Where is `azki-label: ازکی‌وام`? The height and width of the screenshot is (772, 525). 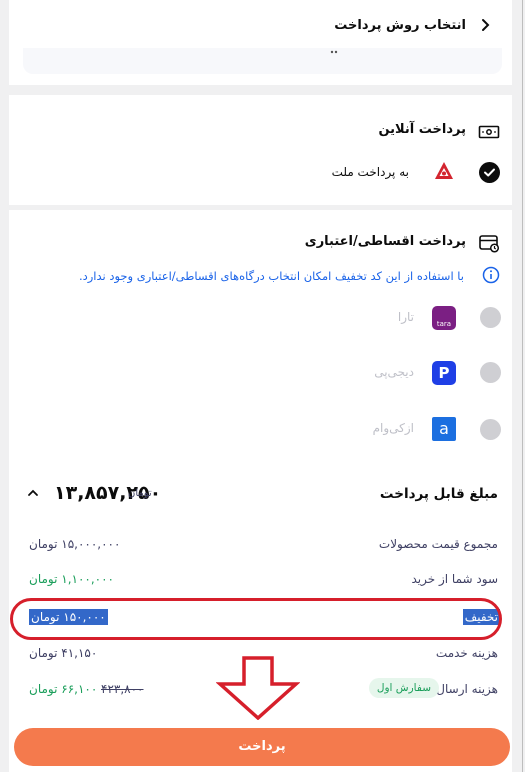
azki-label: ازکی‌وام is located at coordinates (393, 428).